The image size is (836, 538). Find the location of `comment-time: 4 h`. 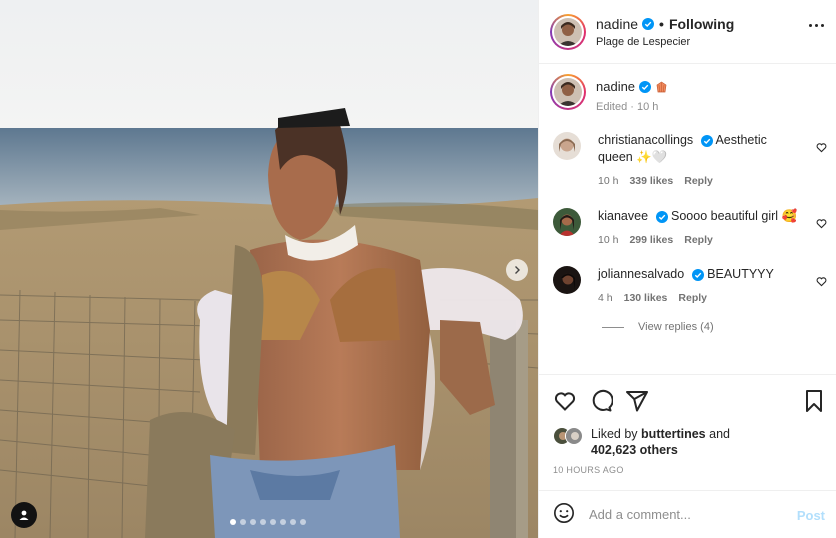

comment-time: 4 h is located at coordinates (605, 298).